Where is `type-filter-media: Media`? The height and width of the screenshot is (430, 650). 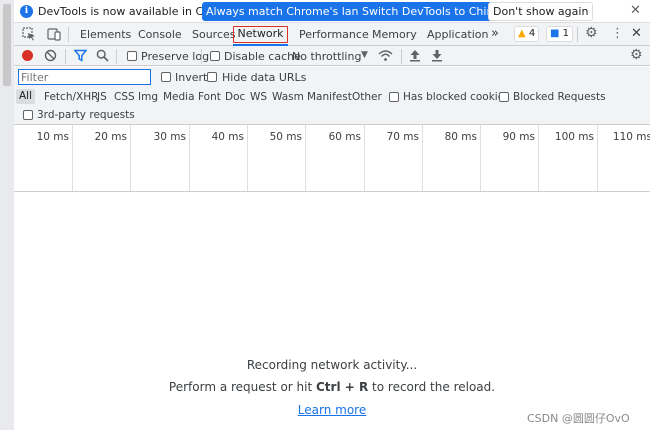
type-filter-media: Media is located at coordinates (179, 97).